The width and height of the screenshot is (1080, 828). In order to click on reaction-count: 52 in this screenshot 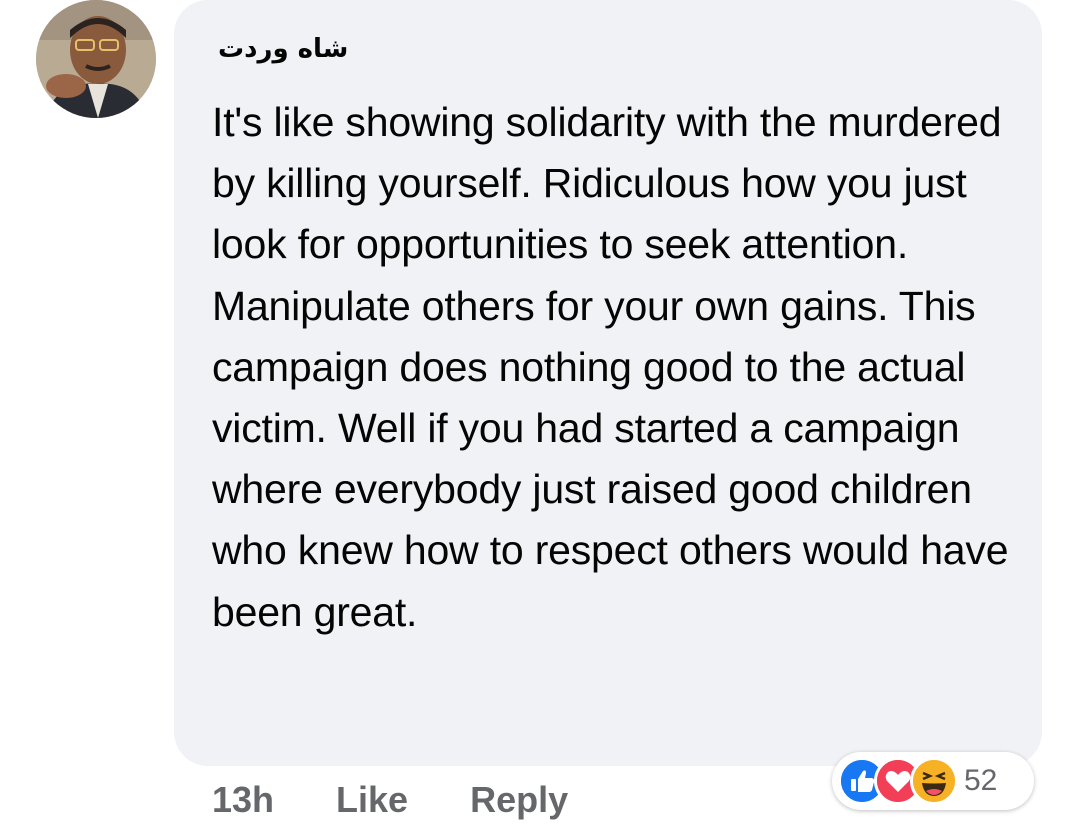, I will do `click(981, 780)`.